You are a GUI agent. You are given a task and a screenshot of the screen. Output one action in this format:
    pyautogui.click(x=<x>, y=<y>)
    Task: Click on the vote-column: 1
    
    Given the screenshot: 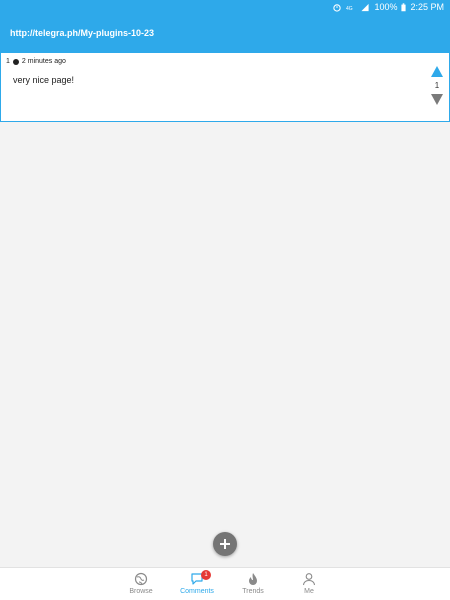 What is the action you would take?
    pyautogui.click(x=437, y=85)
    